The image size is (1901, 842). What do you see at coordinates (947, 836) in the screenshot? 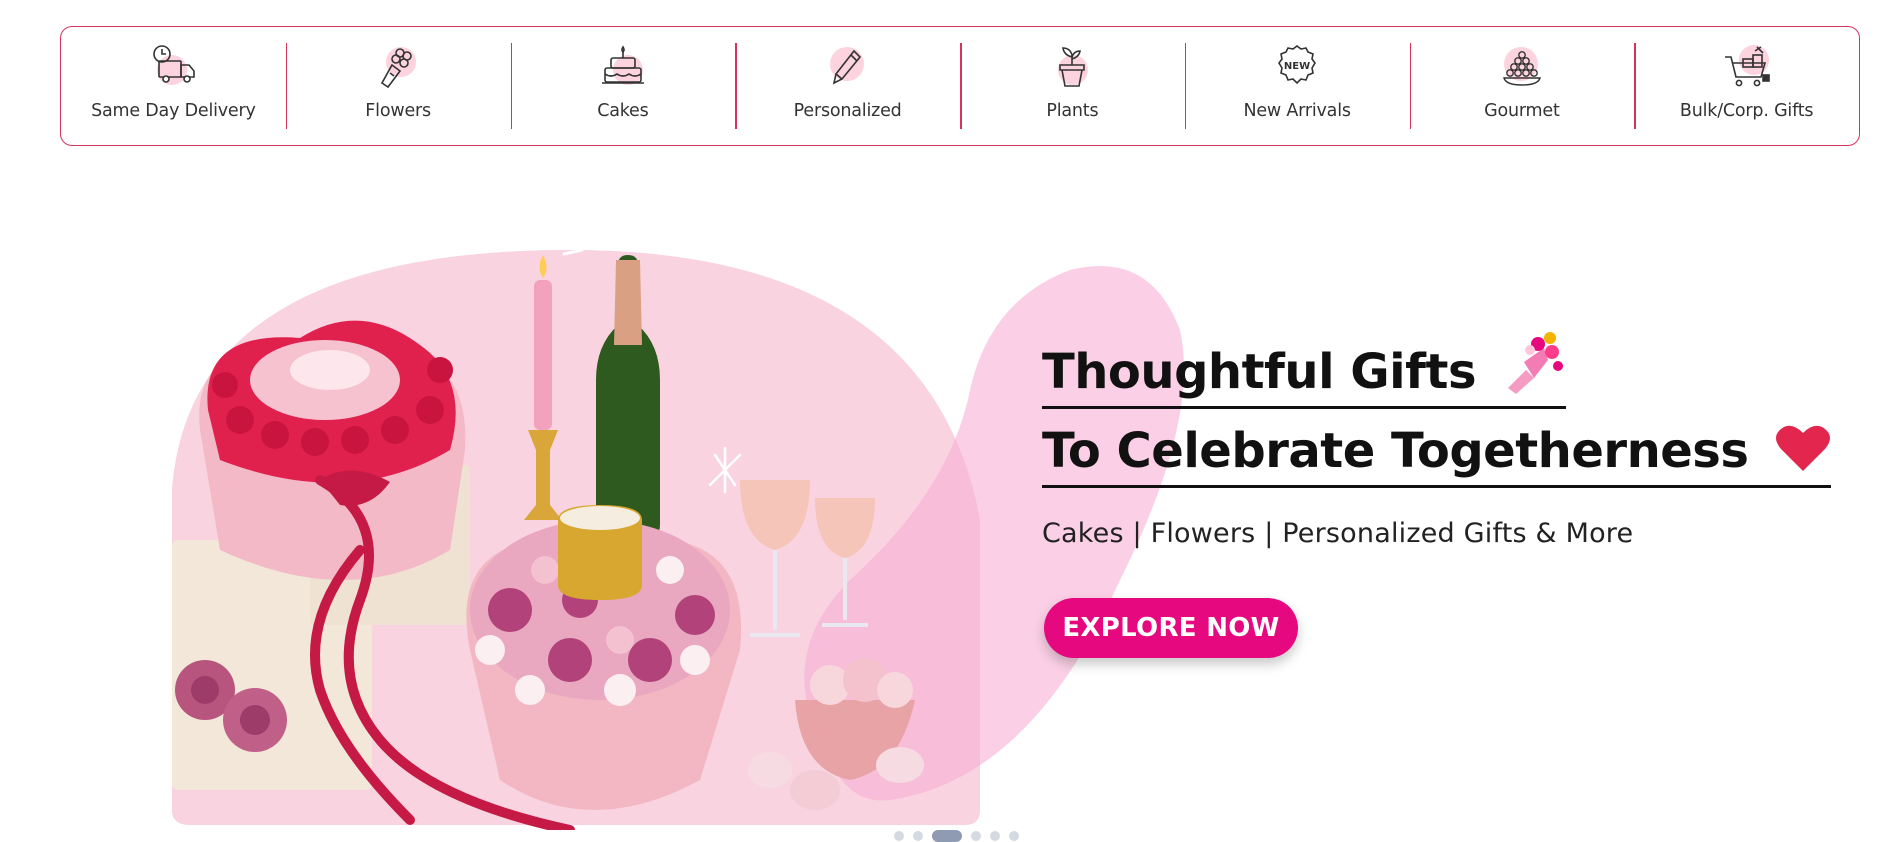
I see `carousel-dot` at bounding box center [947, 836].